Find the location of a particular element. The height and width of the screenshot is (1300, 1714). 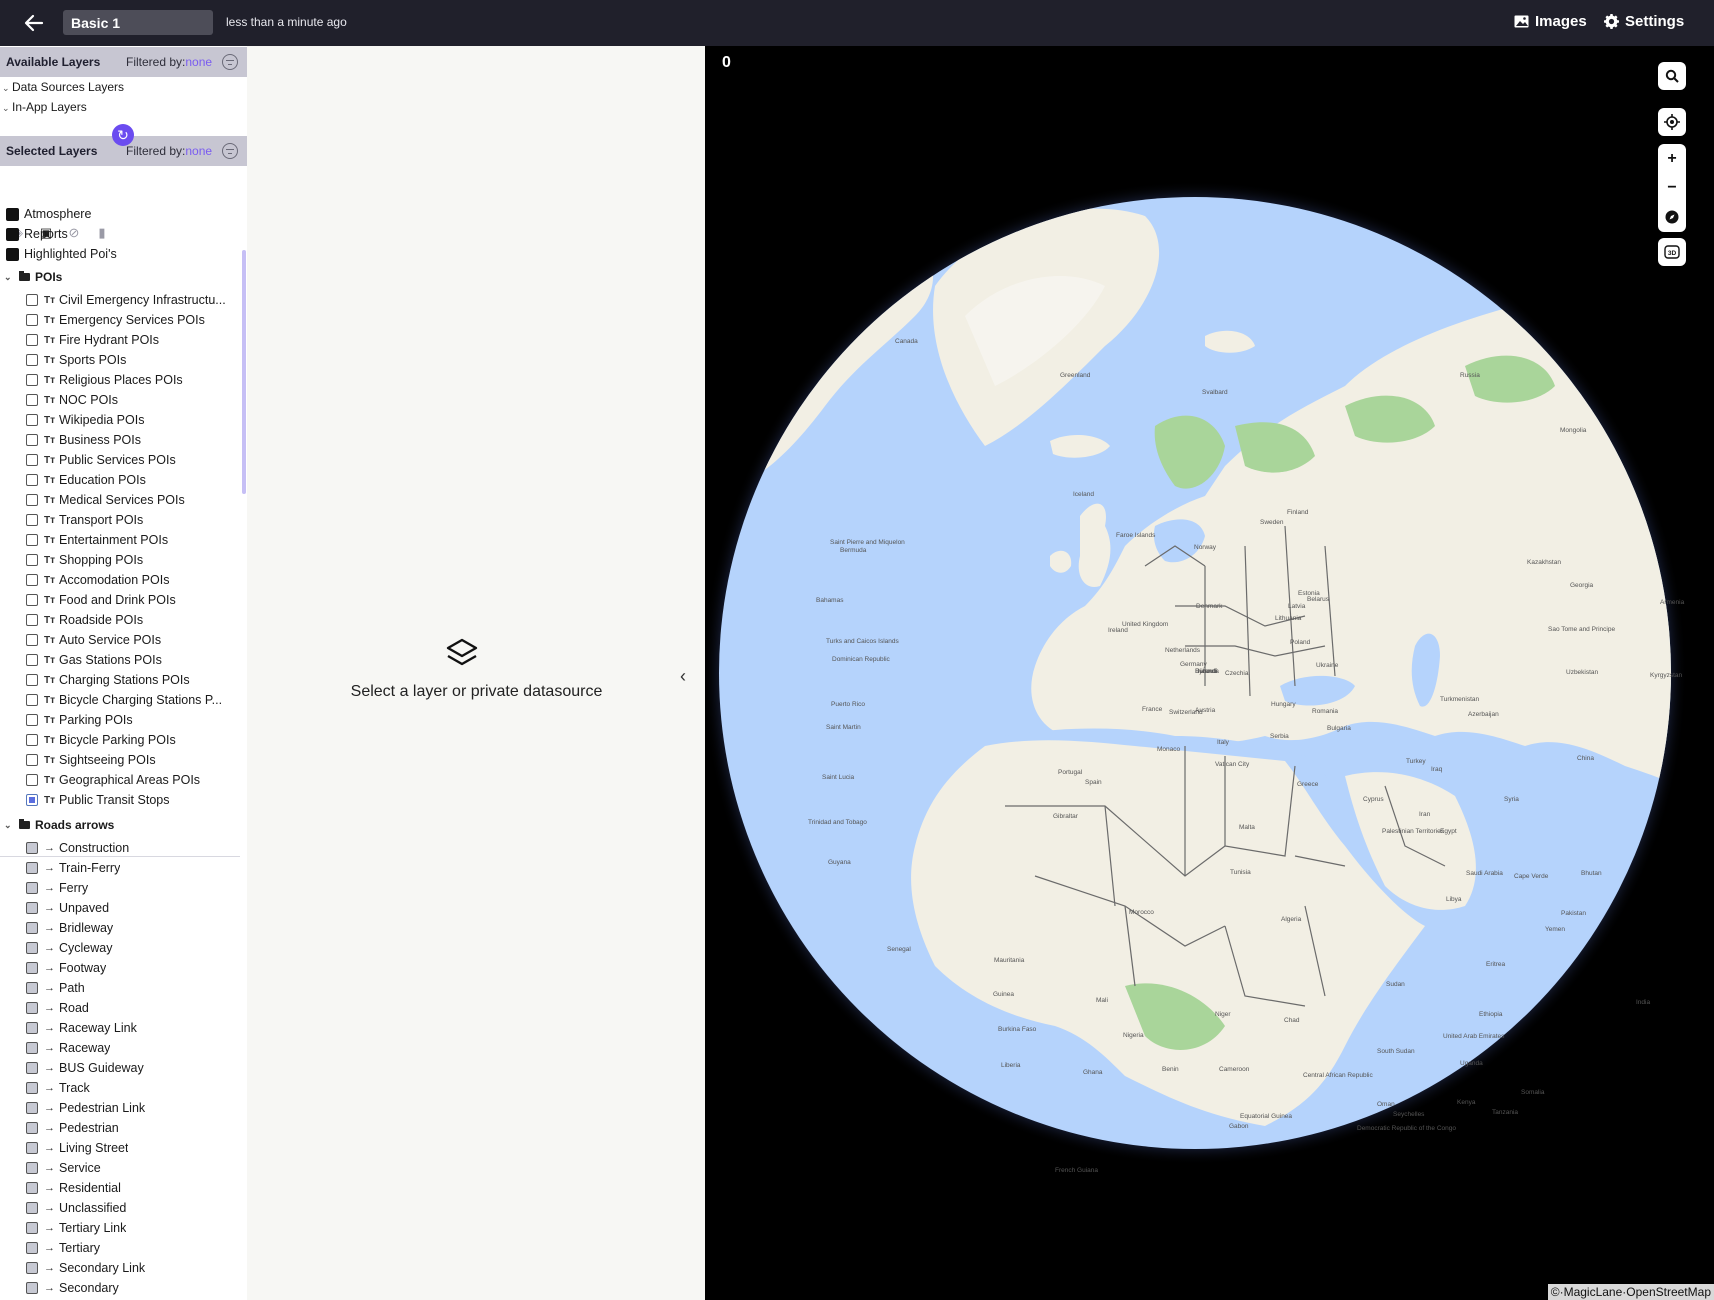

map-search-button is located at coordinates (1672, 76).